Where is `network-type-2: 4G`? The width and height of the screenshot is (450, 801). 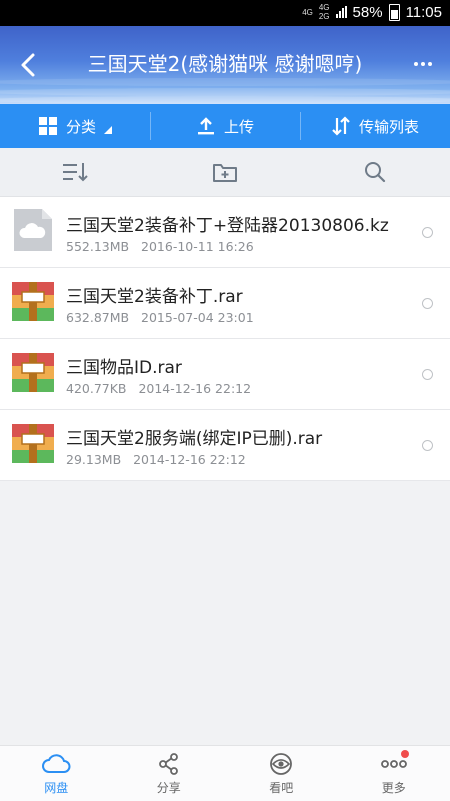
network-type-2: 4G is located at coordinates (324, 7).